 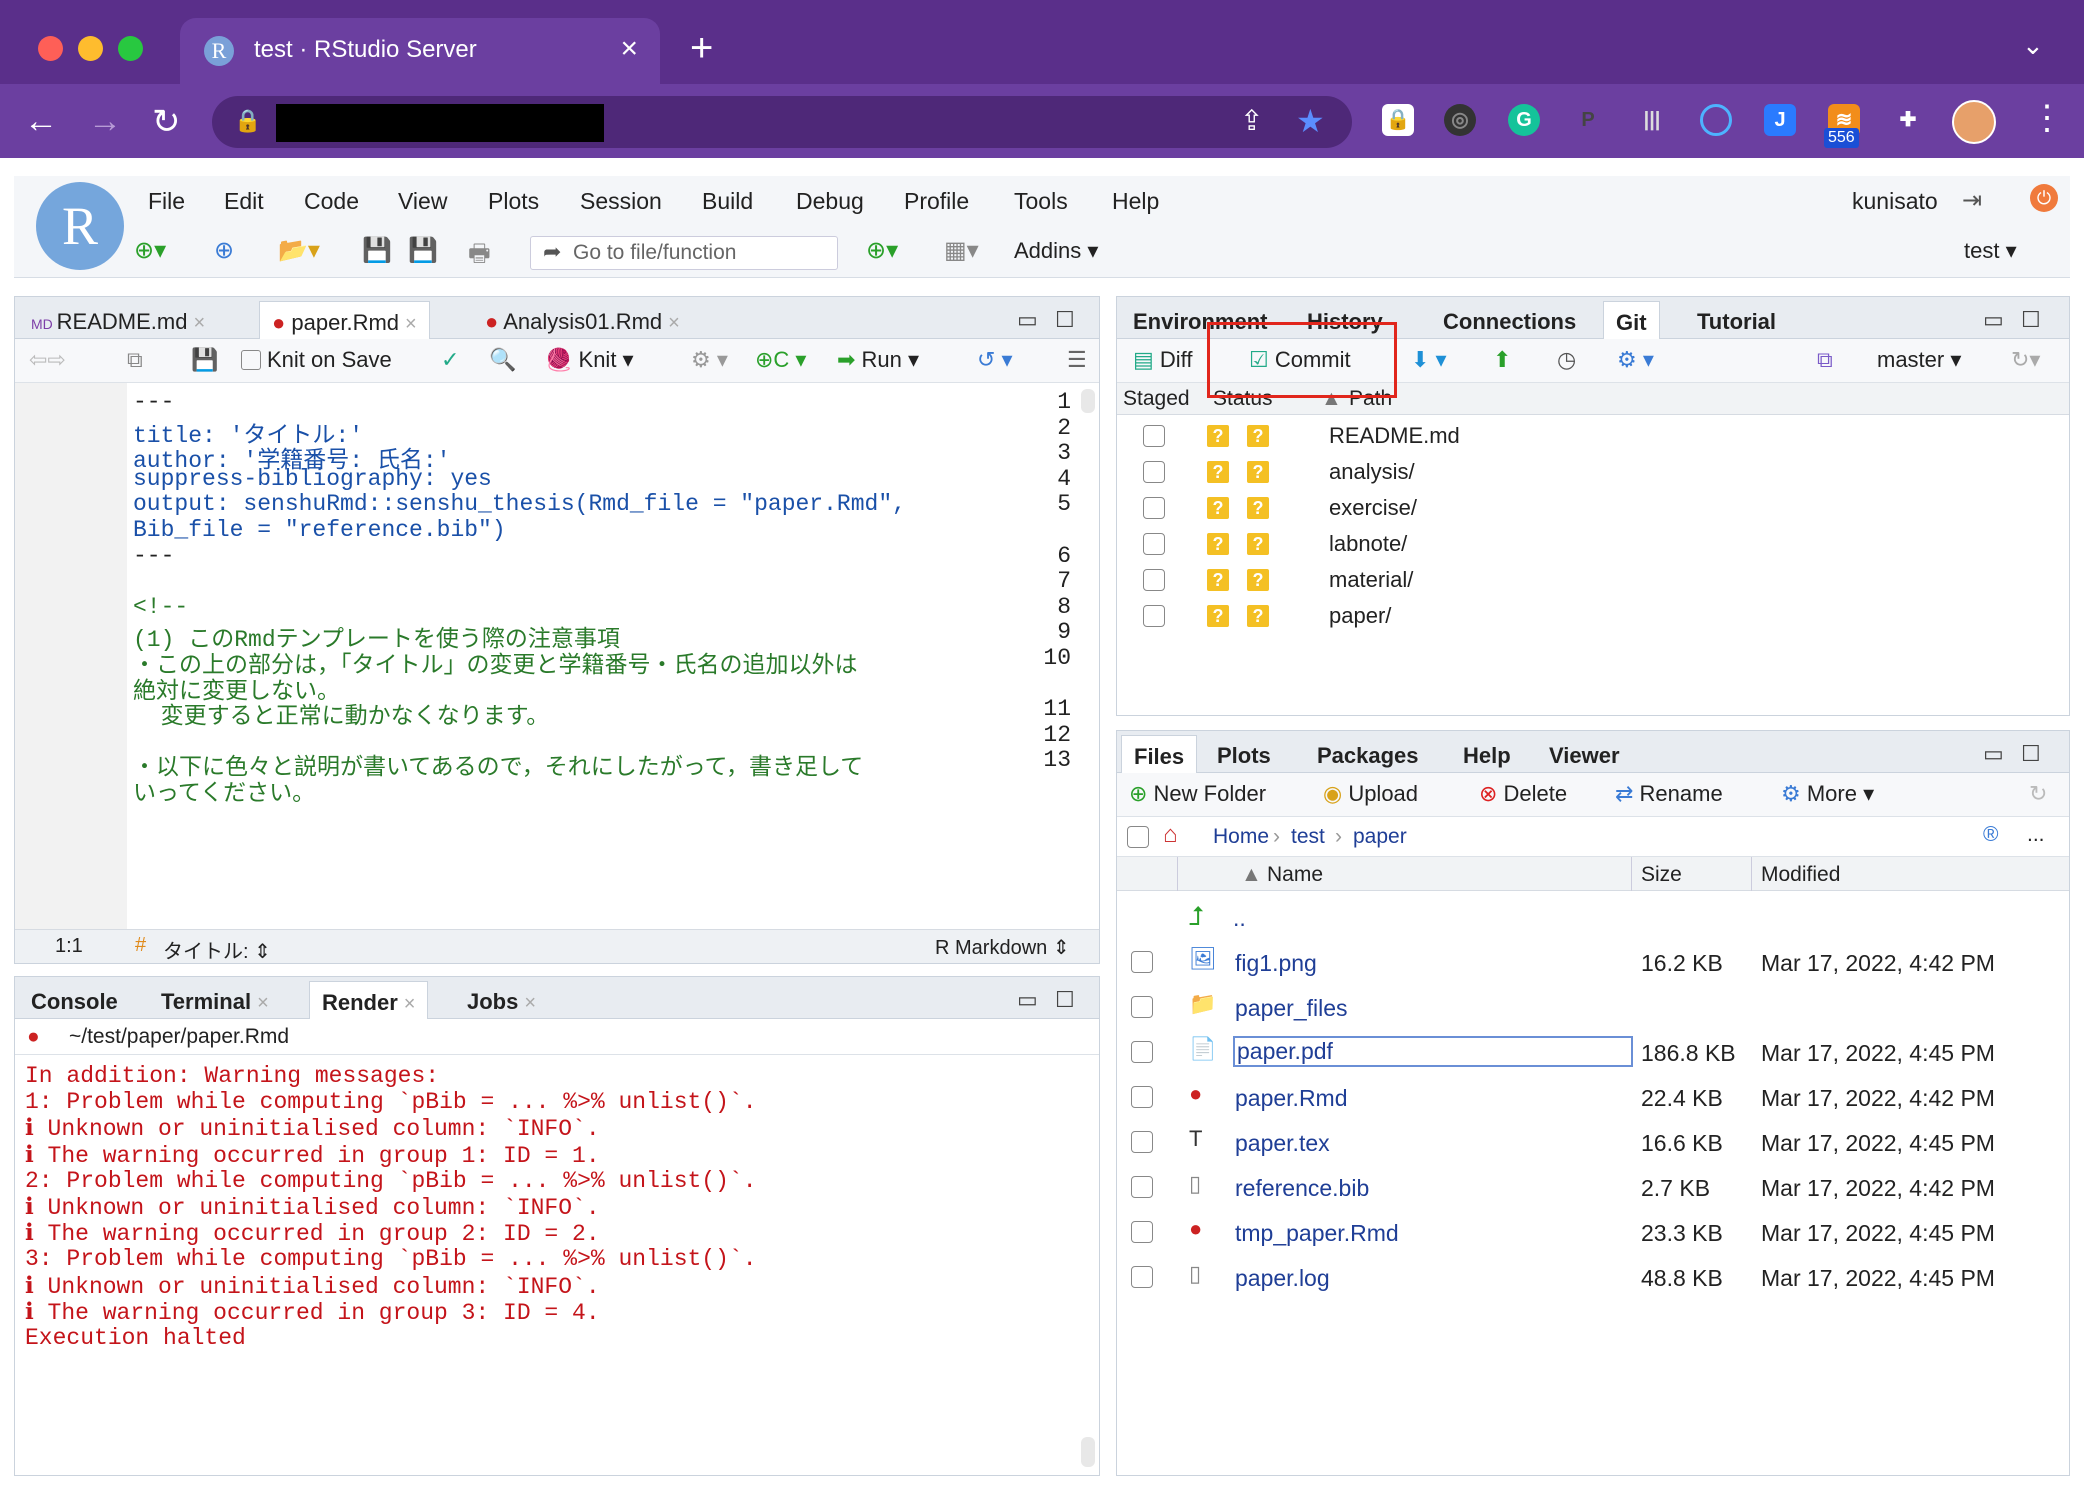 What do you see at coordinates (936, 201) in the screenshot?
I see `menu-profile: Profile` at bounding box center [936, 201].